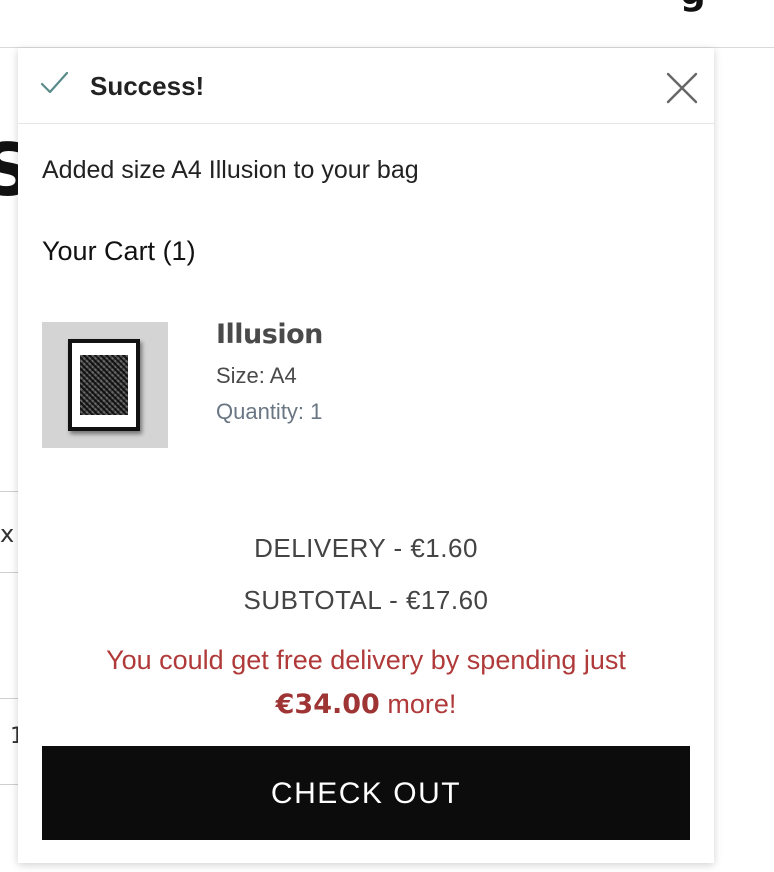  Describe the element at coordinates (693, 6) in the screenshot. I see `page-header-glyph: g` at that location.